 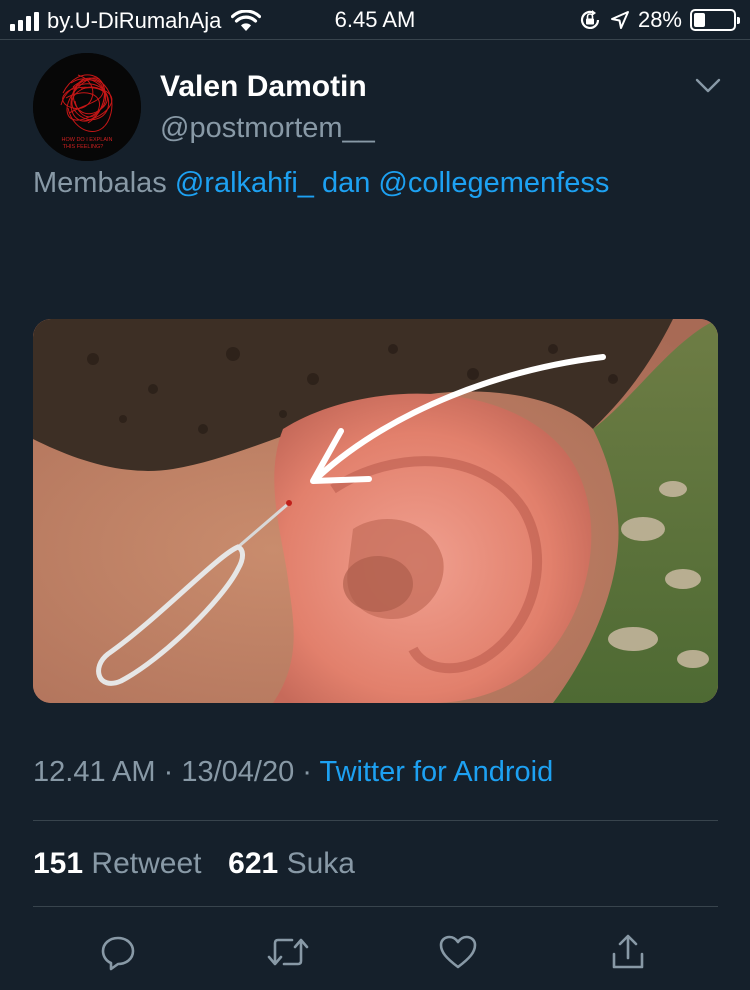 I want to click on tweet-stats: 151 Retweet 621 Suka, so click(x=194, y=864).